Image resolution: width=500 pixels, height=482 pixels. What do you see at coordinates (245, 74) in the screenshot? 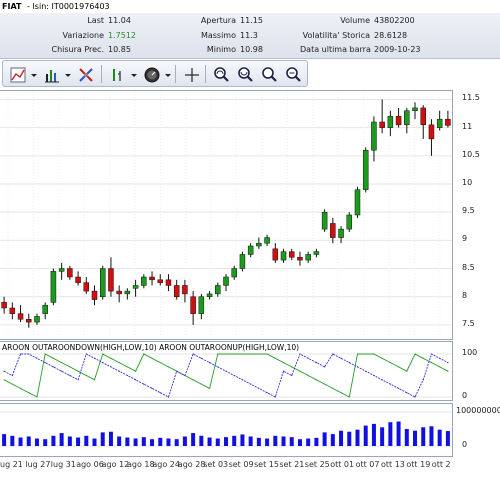
I see `zoom-out-icon` at bounding box center [245, 74].